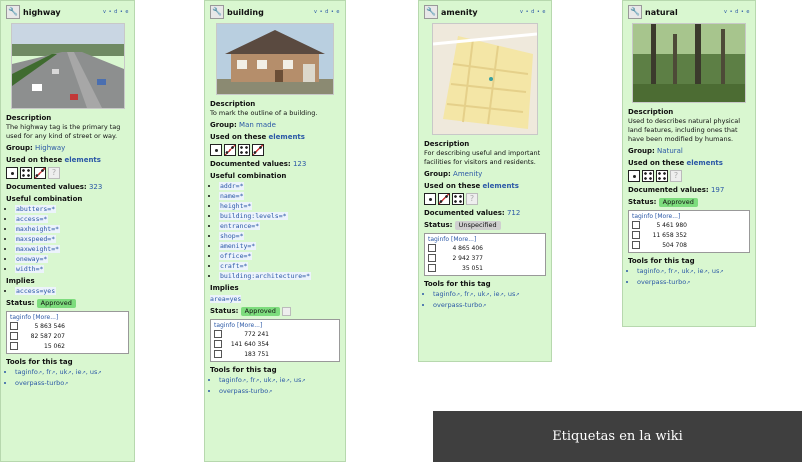  I want to click on group-row: Group: Man made, so click(243, 125).